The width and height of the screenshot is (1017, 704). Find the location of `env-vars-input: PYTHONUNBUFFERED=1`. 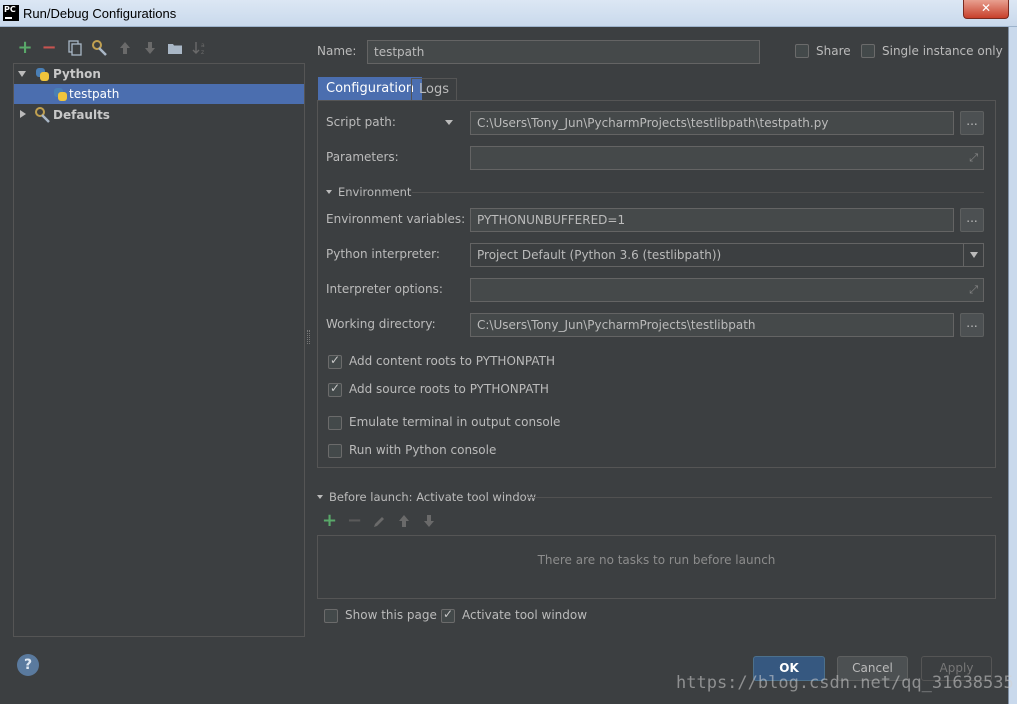

env-vars-input: PYTHONUNBUFFERED=1 is located at coordinates (712, 220).